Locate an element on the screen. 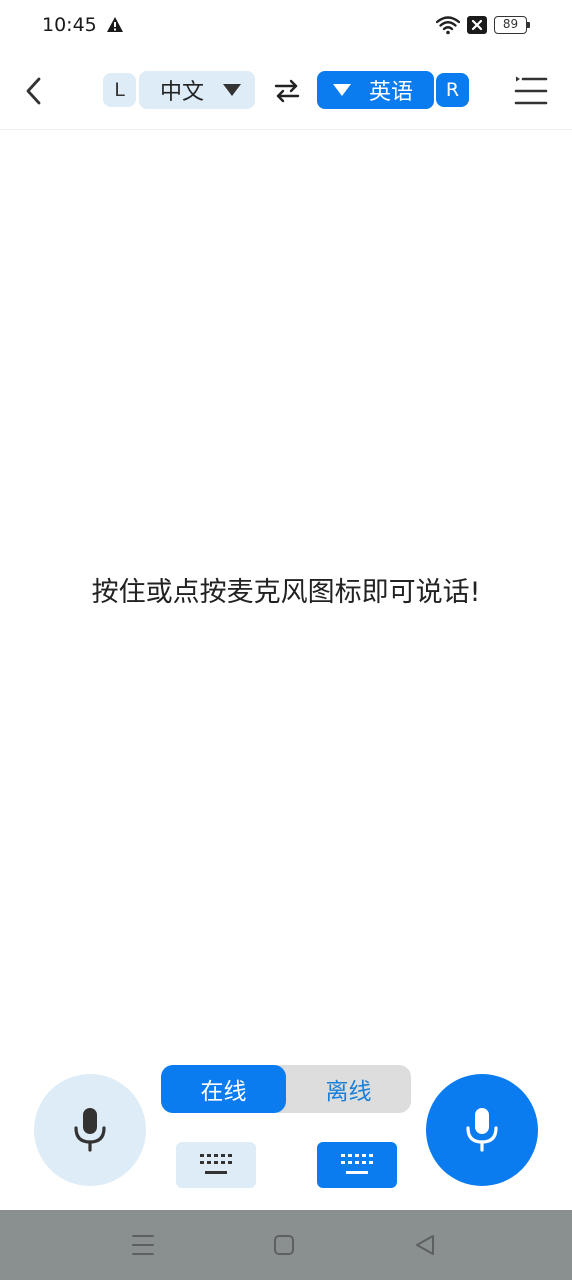 This screenshot has width=572, height=1280. right-speaker-tag: R is located at coordinates (452, 90).